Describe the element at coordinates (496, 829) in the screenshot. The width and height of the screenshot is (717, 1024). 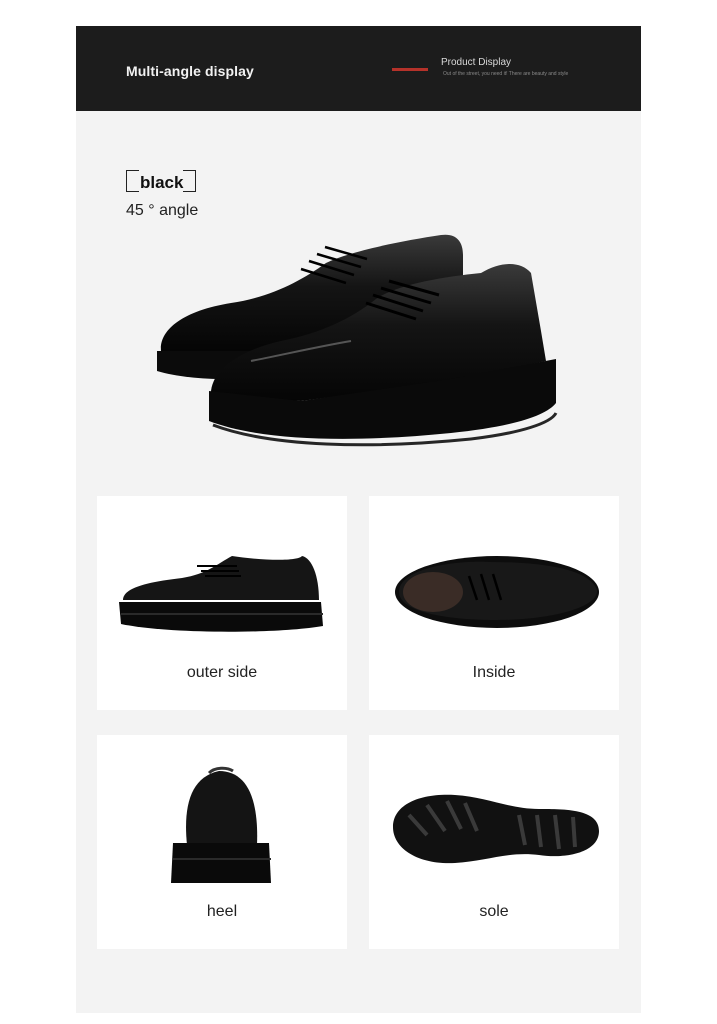
I see `sole-shoe-image` at that location.